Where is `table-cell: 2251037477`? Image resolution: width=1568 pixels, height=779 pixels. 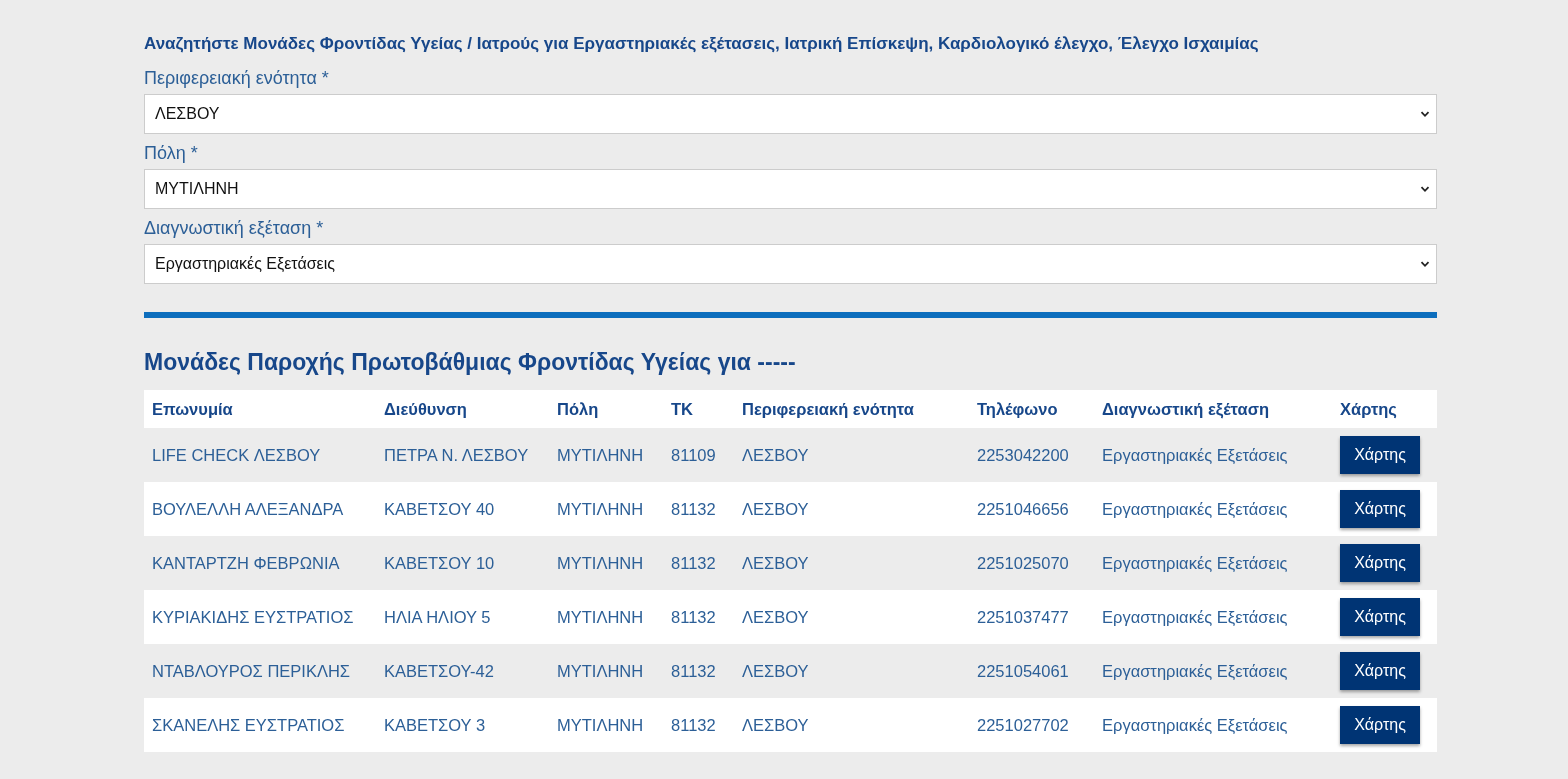 table-cell: 2251037477 is located at coordinates (1031, 617).